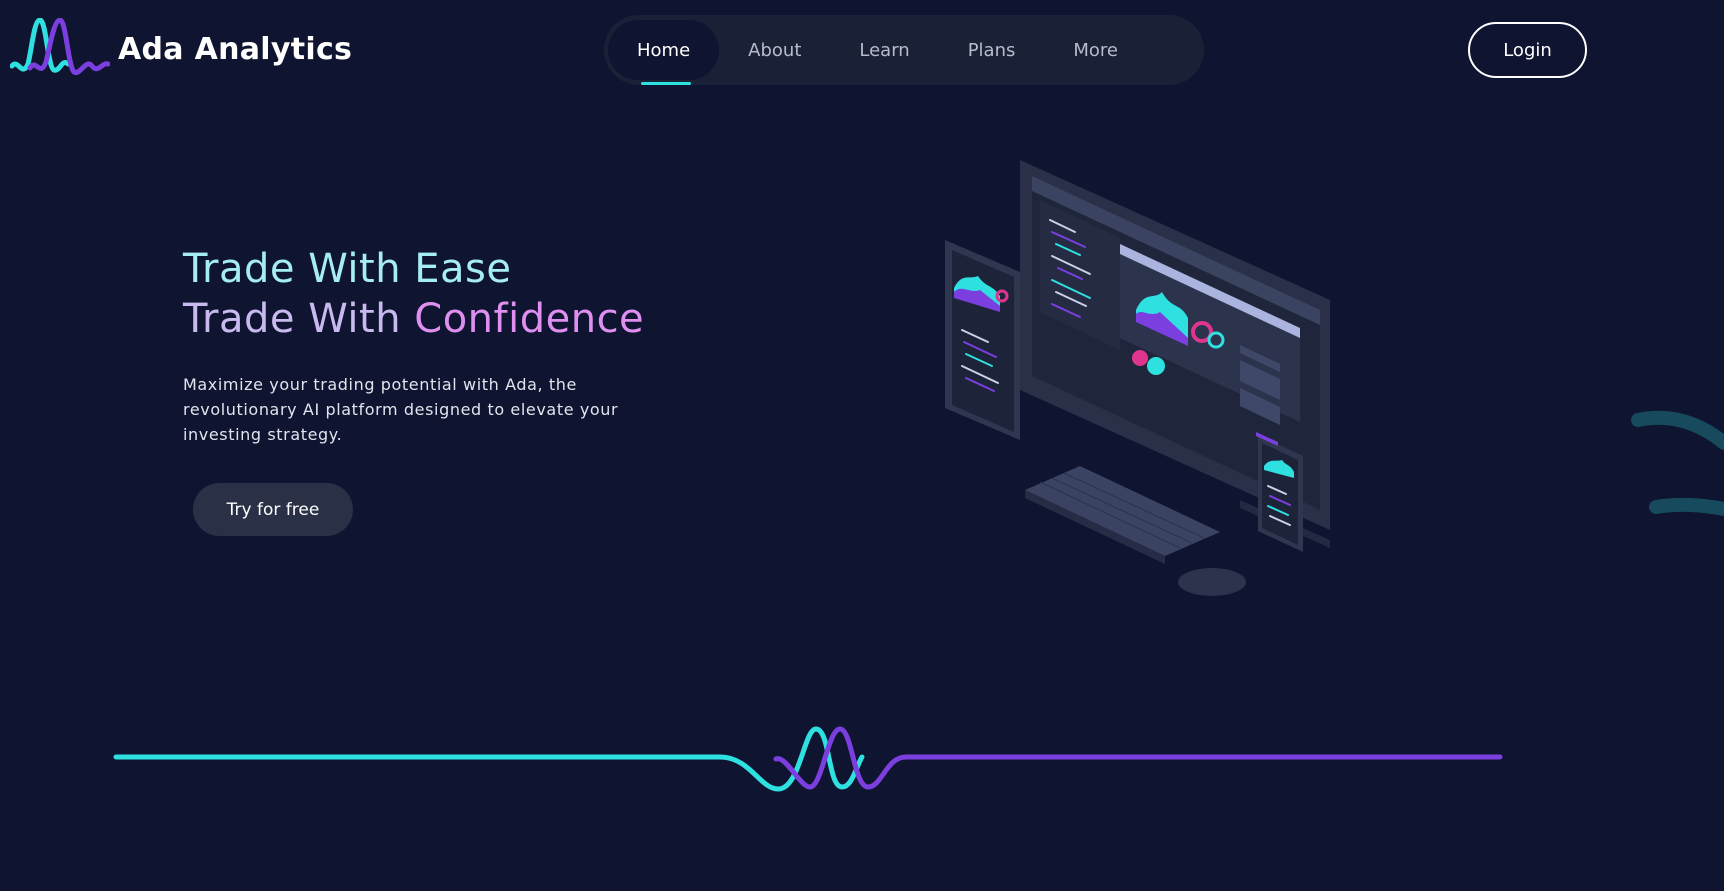 The image size is (1724, 891). Describe the element at coordinates (1095, 50) in the screenshot. I see `nav-item-more: More` at that location.